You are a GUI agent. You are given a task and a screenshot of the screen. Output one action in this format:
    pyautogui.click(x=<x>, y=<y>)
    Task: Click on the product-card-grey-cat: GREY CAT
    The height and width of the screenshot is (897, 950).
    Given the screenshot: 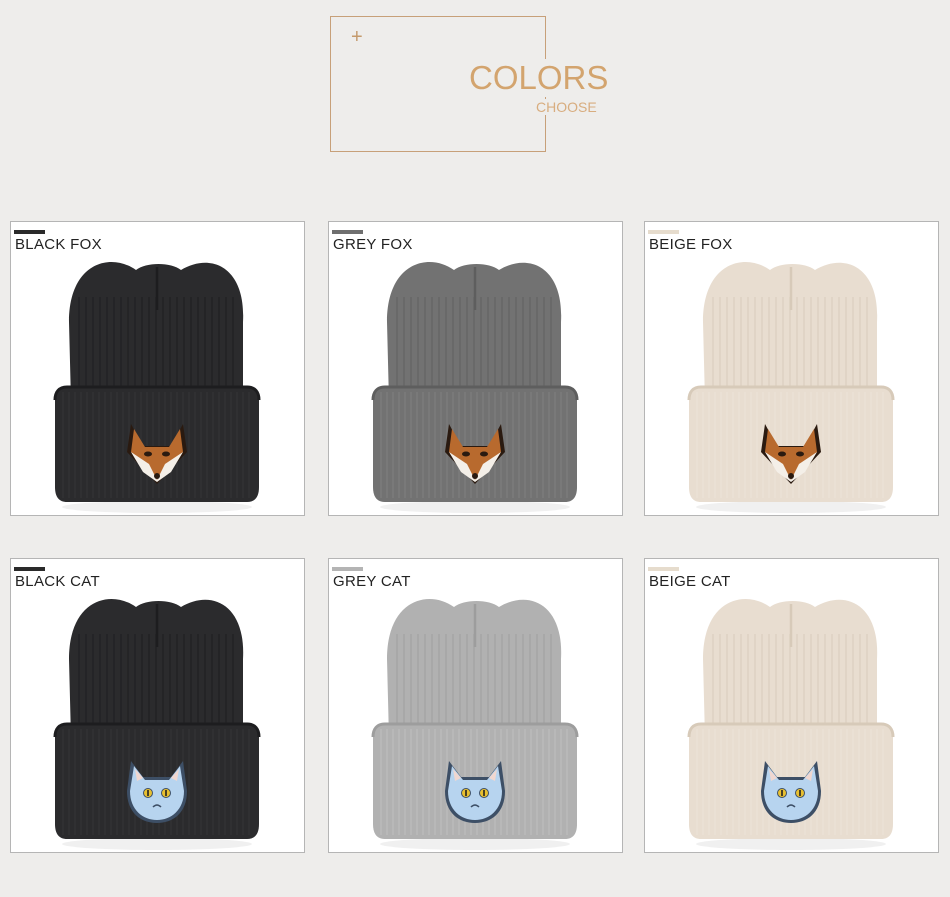 What is the action you would take?
    pyautogui.click(x=475, y=705)
    